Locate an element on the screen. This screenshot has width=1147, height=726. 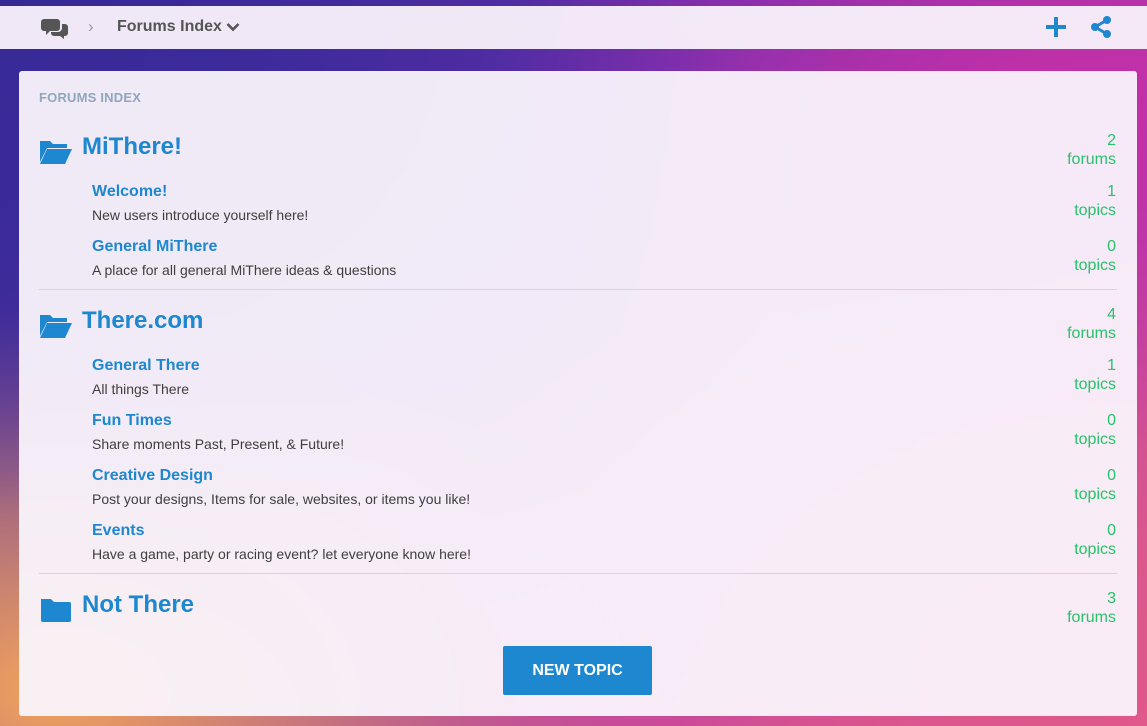
folder-closed-icon is located at coordinates (56, 610).